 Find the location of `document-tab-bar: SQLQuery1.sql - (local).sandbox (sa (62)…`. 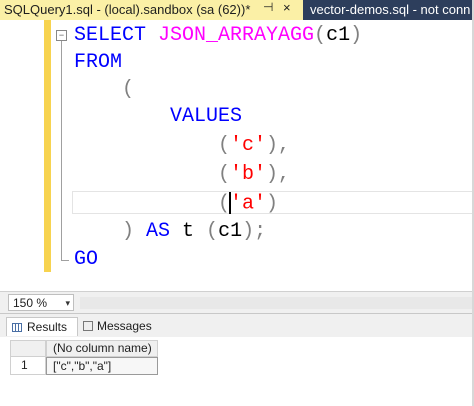

document-tab-bar: SQLQuery1.sql - (local).sandbox (sa (62)… is located at coordinates (237, 10).